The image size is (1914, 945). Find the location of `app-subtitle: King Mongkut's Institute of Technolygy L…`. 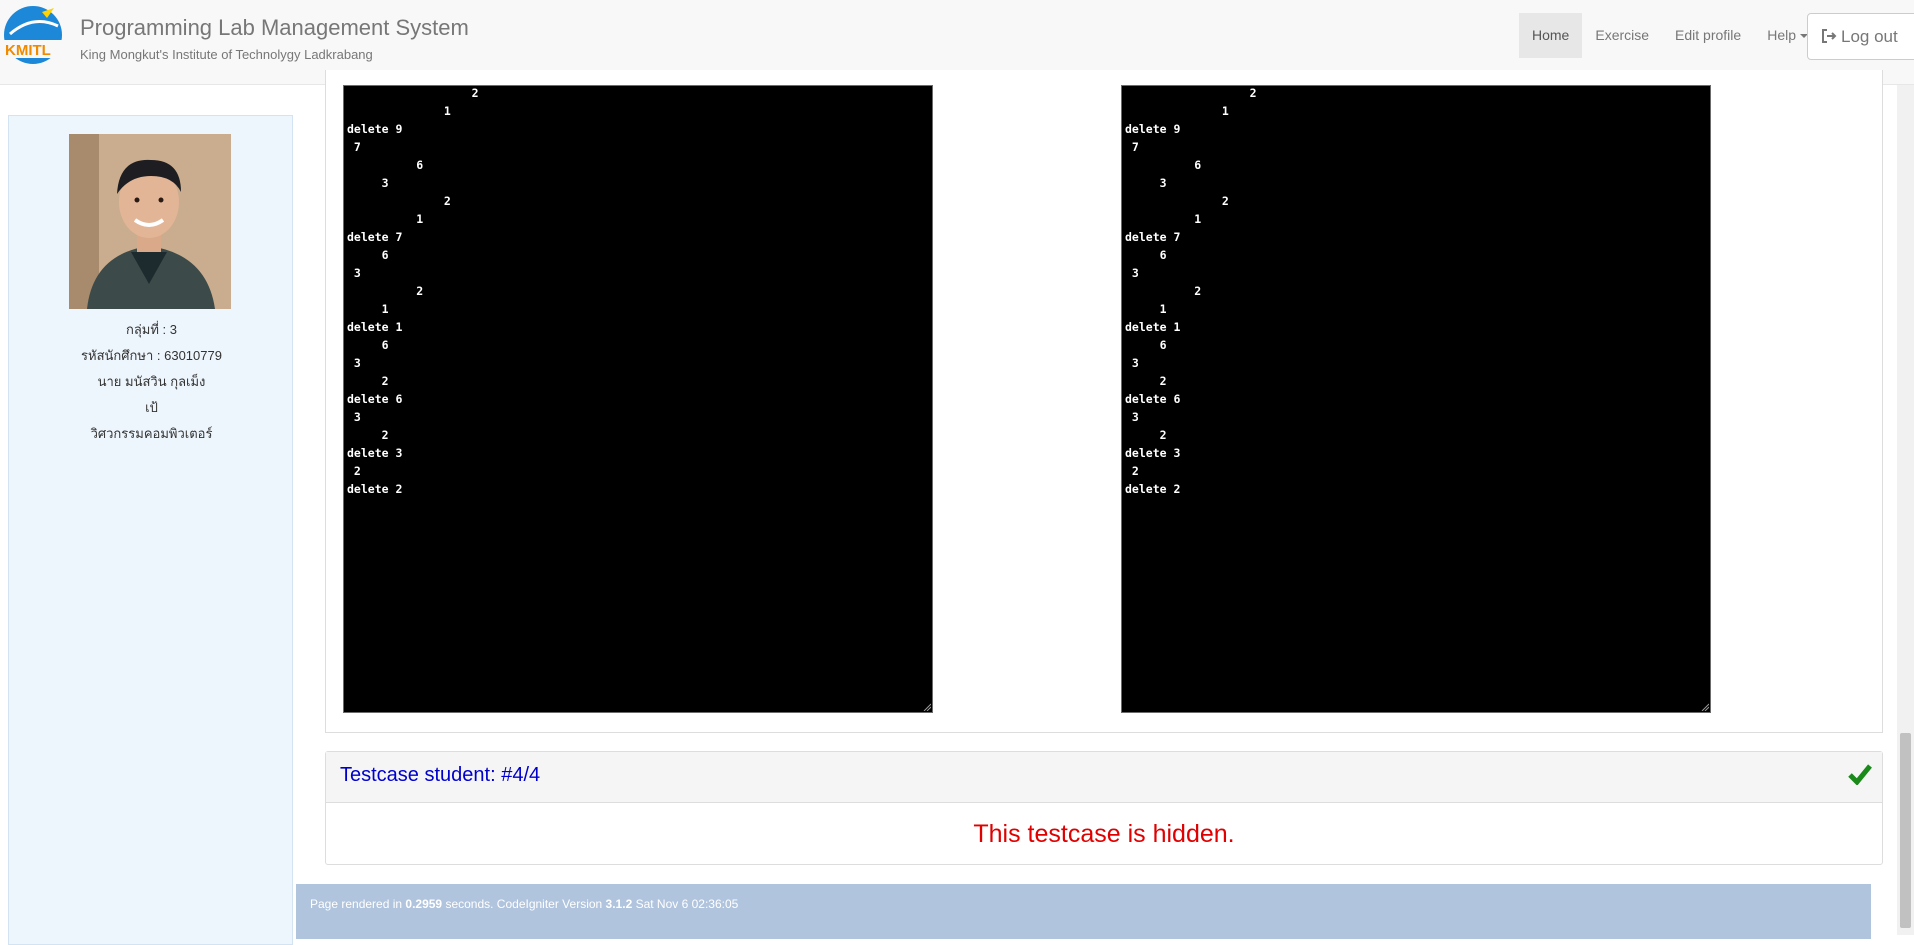

app-subtitle: King Mongkut's Institute of Technolygy L… is located at coordinates (226, 54).